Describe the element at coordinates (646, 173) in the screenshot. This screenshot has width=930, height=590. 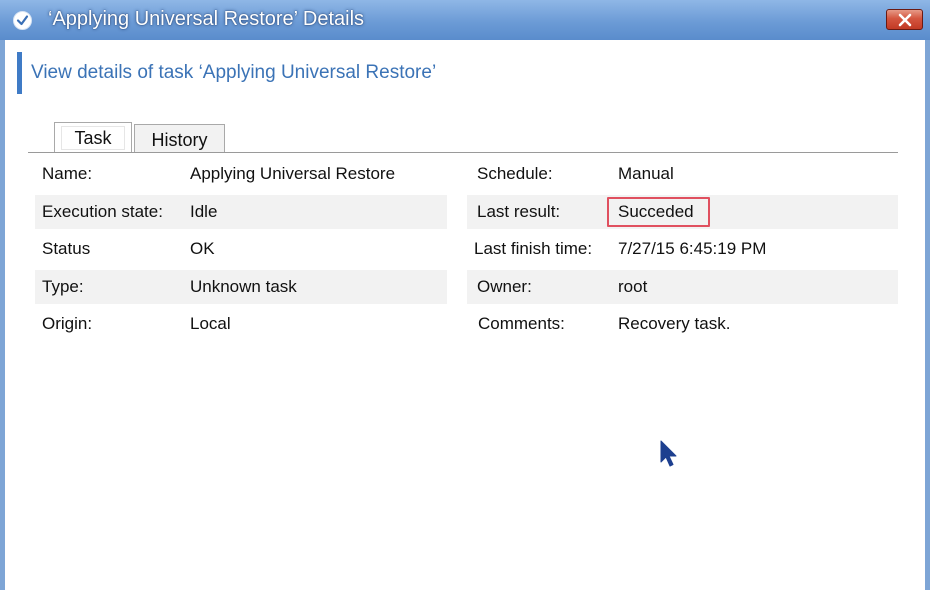
I see `detail-value: Manual` at that location.